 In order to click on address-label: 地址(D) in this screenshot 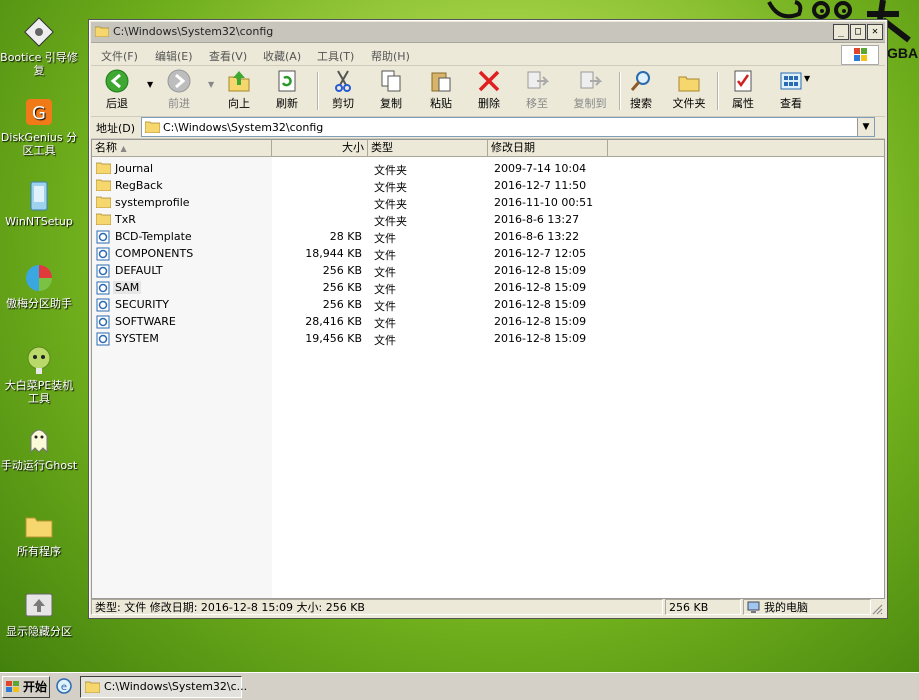, I will do `click(116, 128)`.